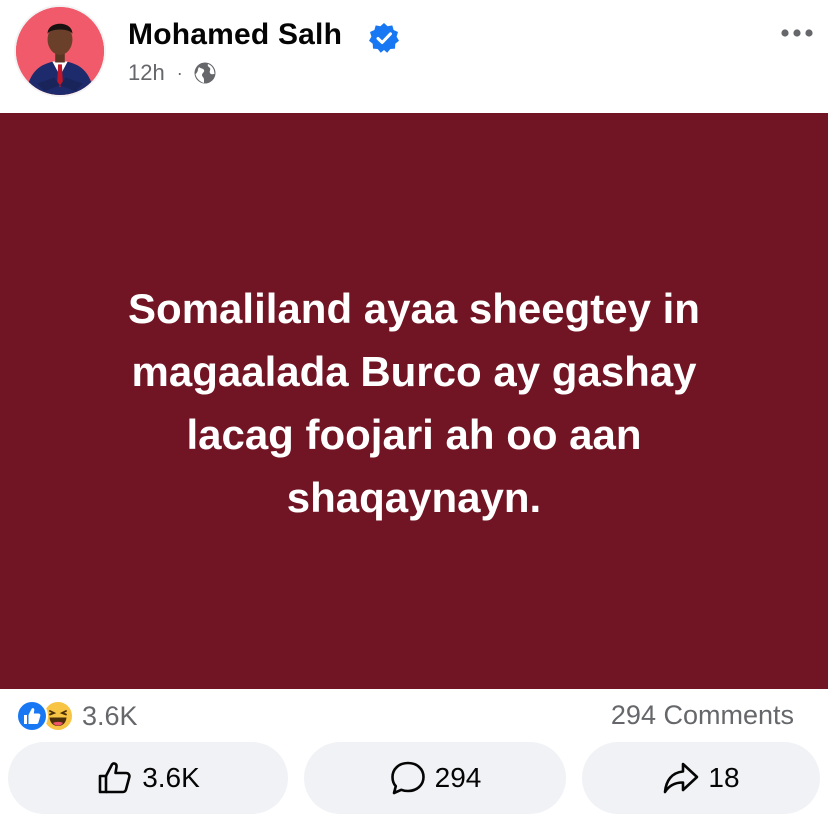  I want to click on post-meta: 12h ·, so click(172, 73).